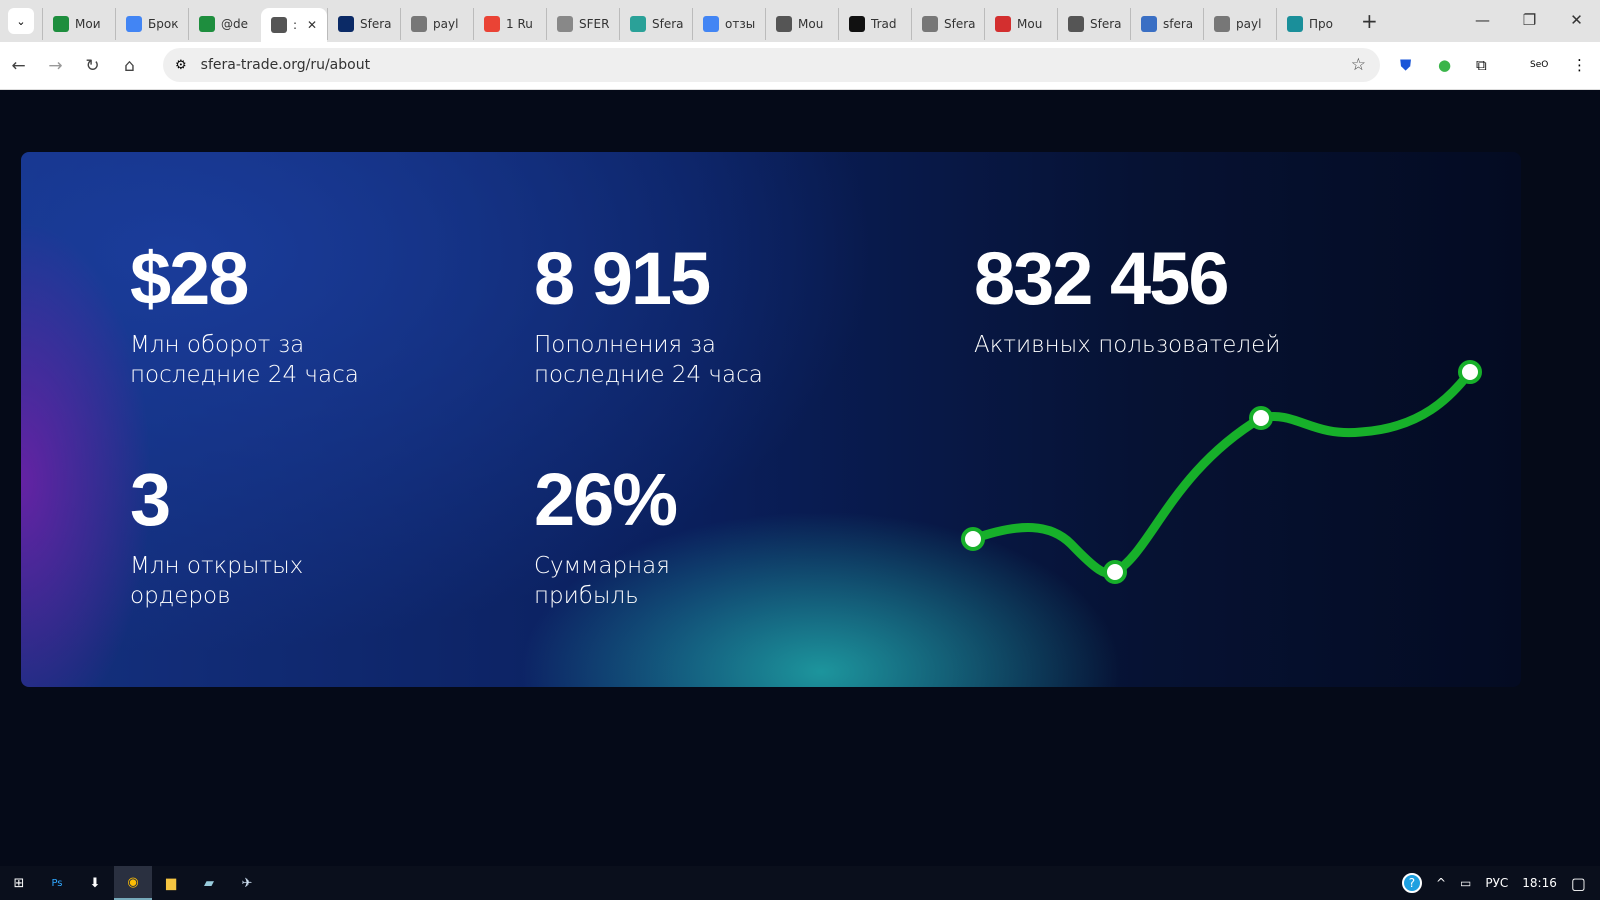  Describe the element at coordinates (1405, 65) in the screenshot. I see `shield-extension-icon: ⛊` at that location.